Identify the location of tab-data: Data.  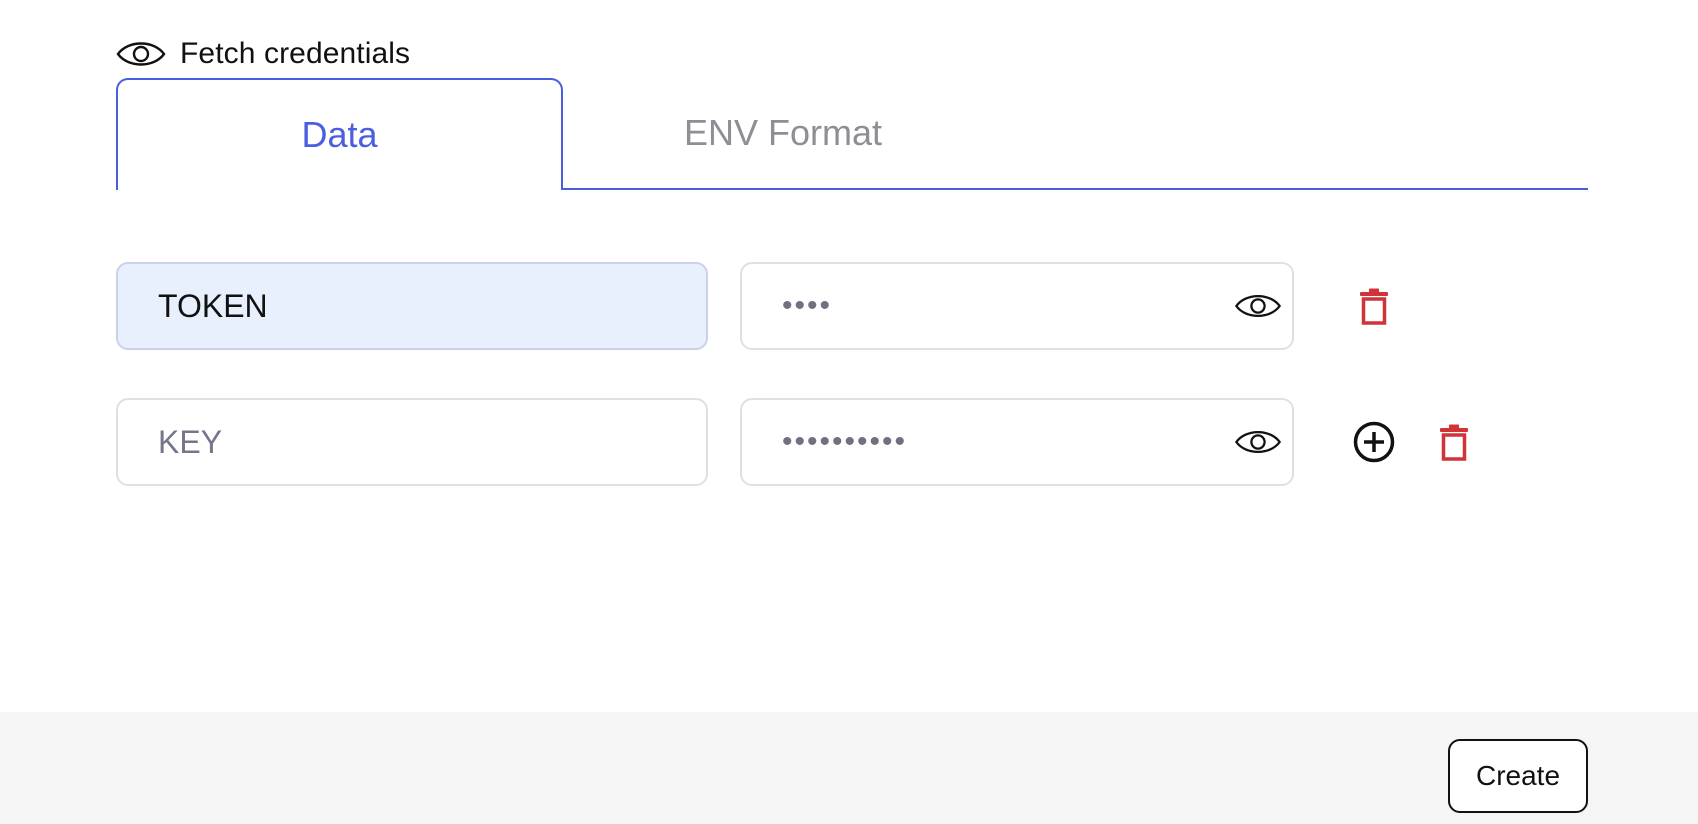
(339, 134).